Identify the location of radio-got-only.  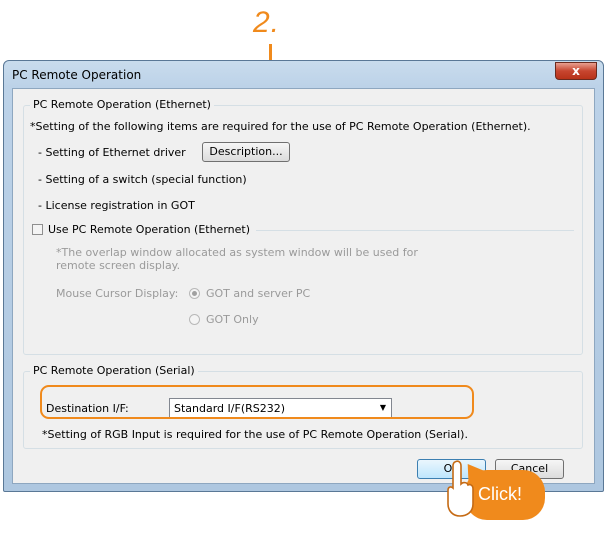
(194, 319).